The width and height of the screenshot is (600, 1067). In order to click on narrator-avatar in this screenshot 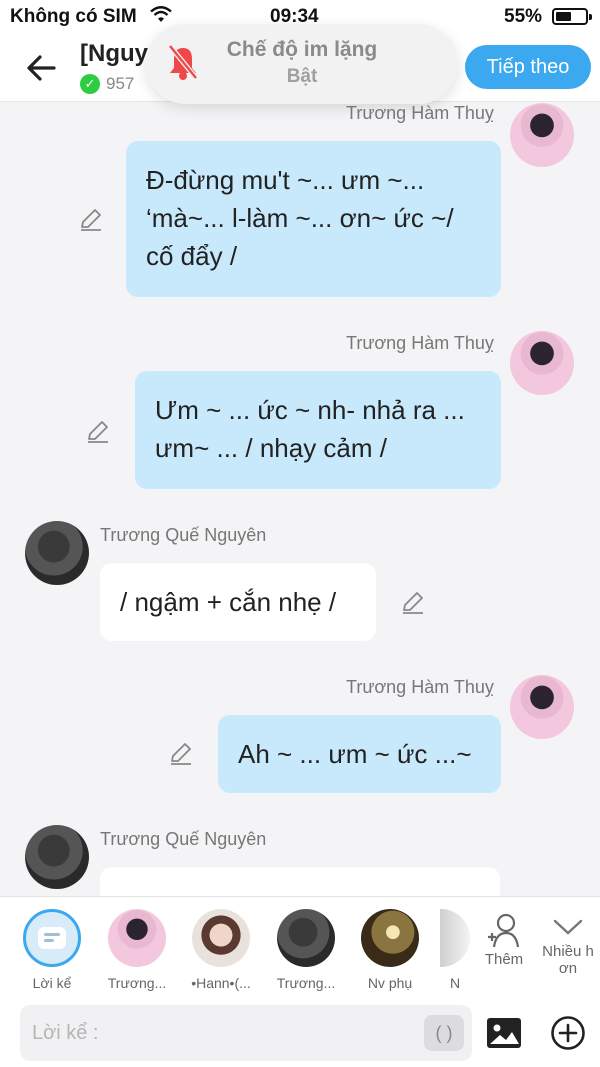, I will do `click(52, 938)`.